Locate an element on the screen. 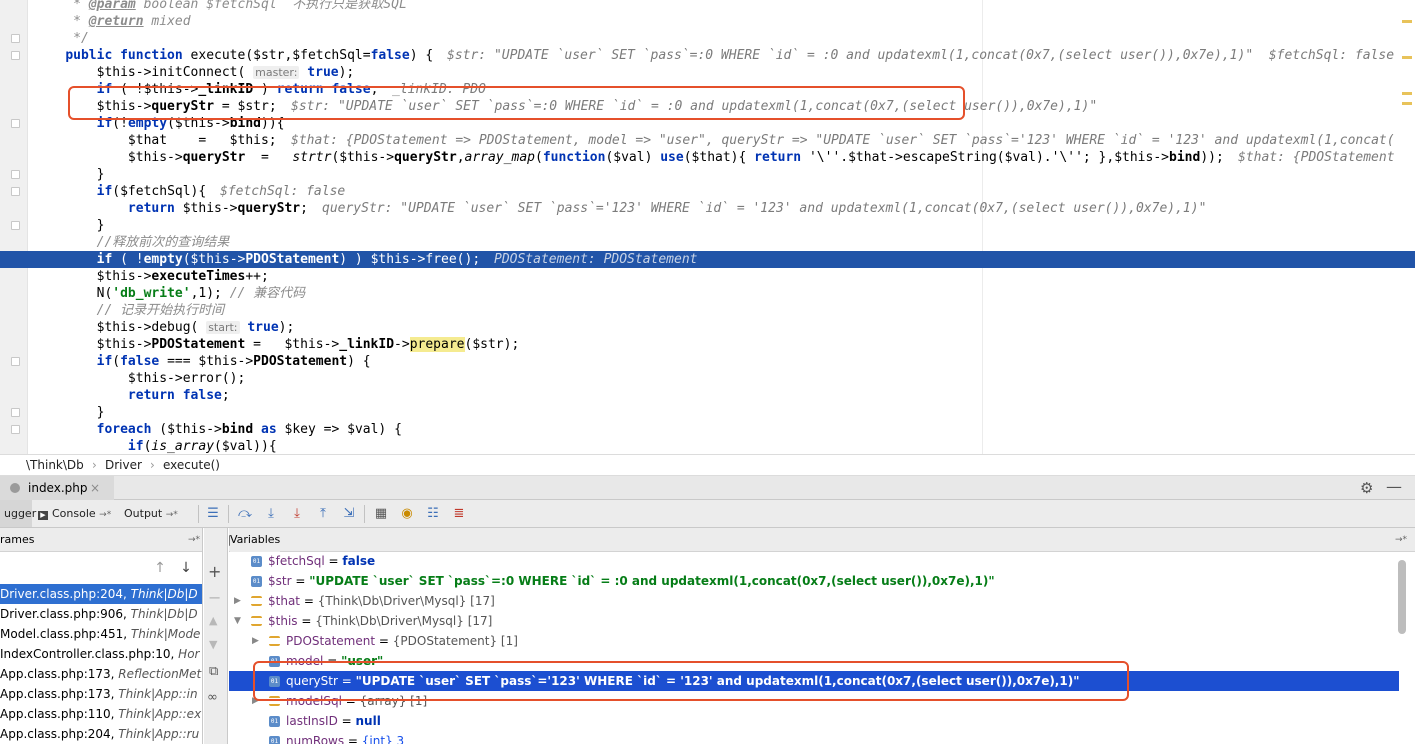  breadcrumb-method: execute() is located at coordinates (191, 465).